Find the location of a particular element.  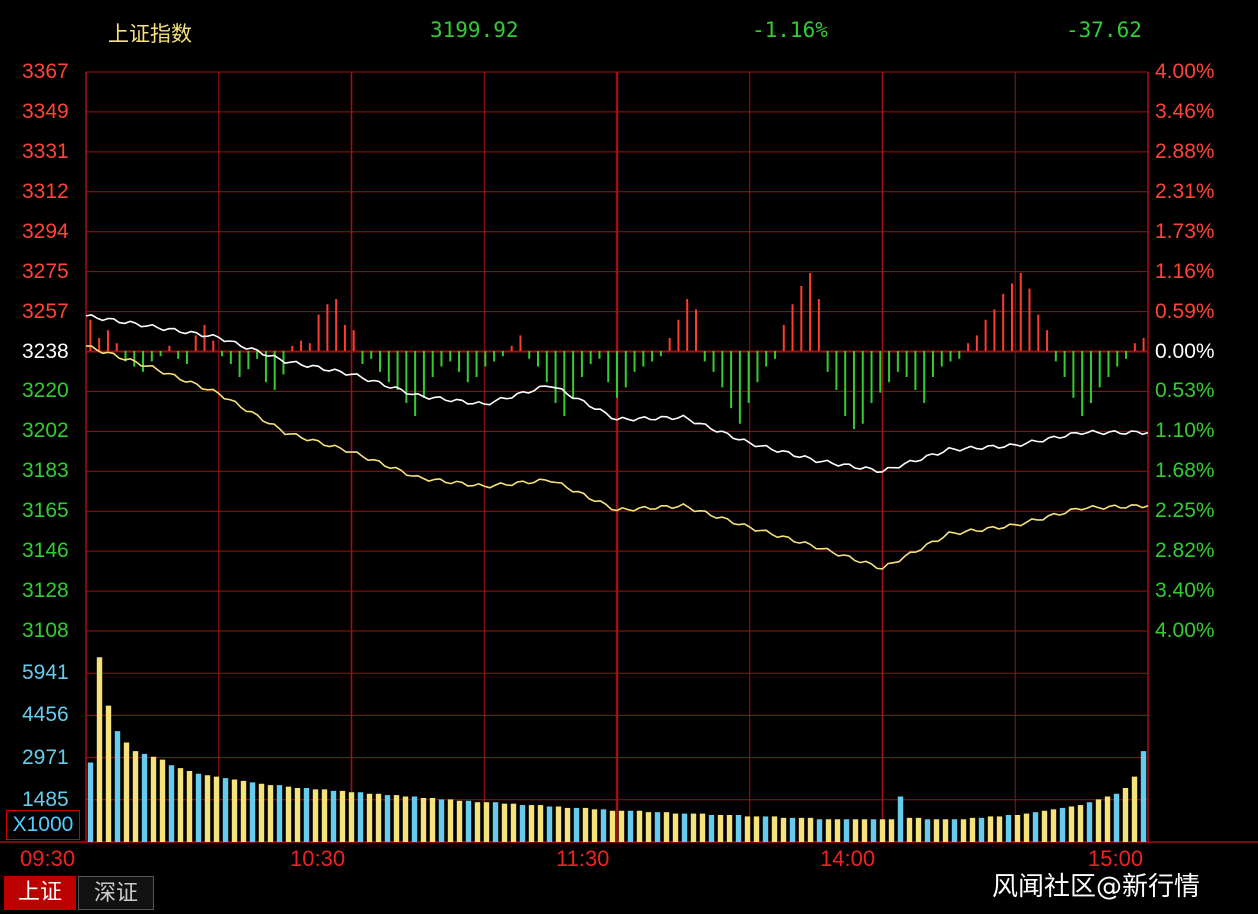

yLeft-label: 3349 is located at coordinates (45, 111).